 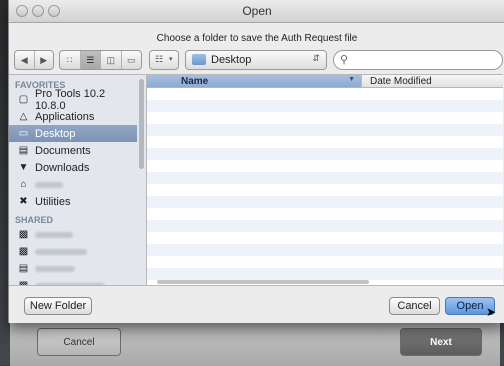 What do you see at coordinates (34, 220) in the screenshot?
I see `shared-header: SHARED` at bounding box center [34, 220].